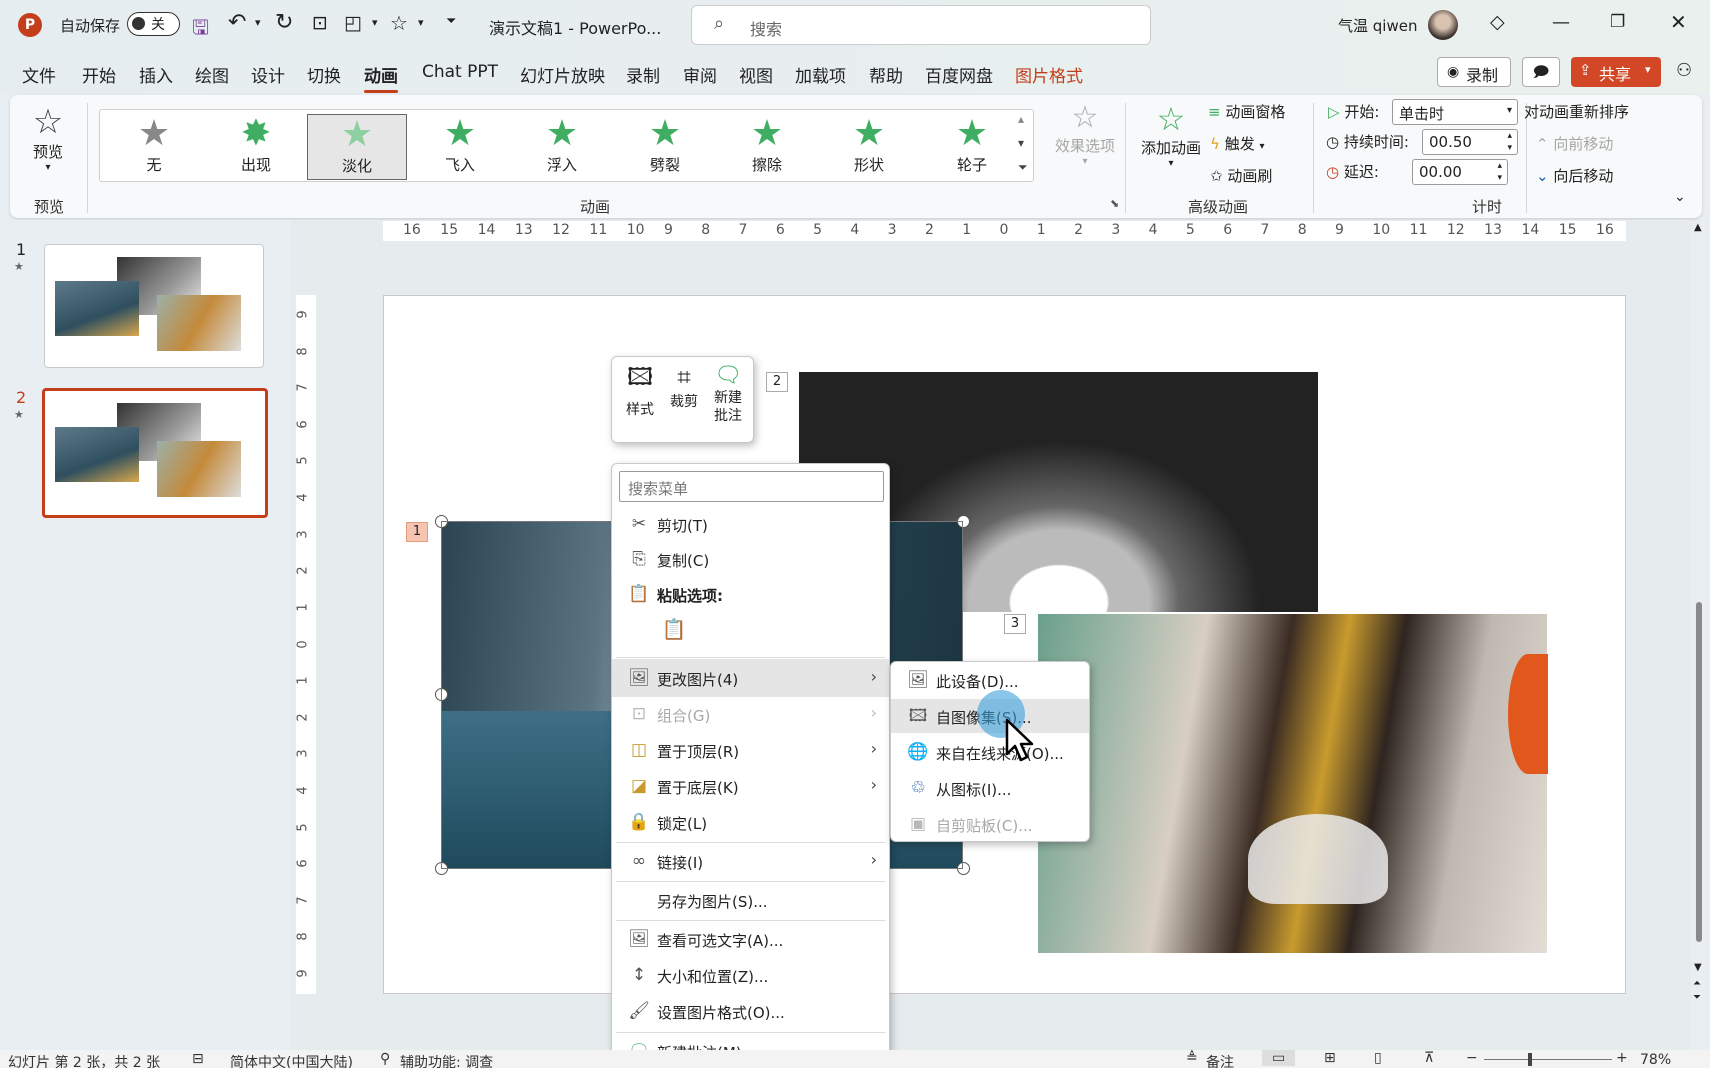 The width and height of the screenshot is (1710, 1068). Describe the element at coordinates (460, 147) in the screenshot. I see `animation-fly-in: ★ 飞入` at that location.